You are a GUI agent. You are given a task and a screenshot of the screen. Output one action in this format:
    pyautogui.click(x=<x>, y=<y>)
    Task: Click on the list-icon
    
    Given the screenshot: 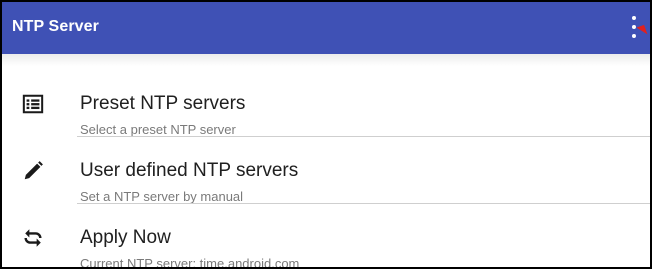 What is the action you would take?
    pyautogui.click(x=33, y=104)
    